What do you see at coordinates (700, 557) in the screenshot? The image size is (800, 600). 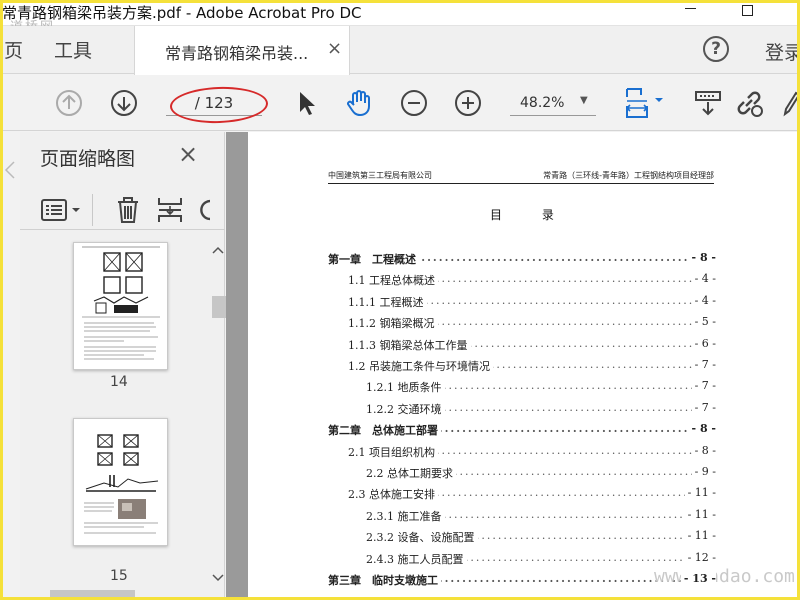 I see `toc-entry-page: - 12 -` at bounding box center [700, 557].